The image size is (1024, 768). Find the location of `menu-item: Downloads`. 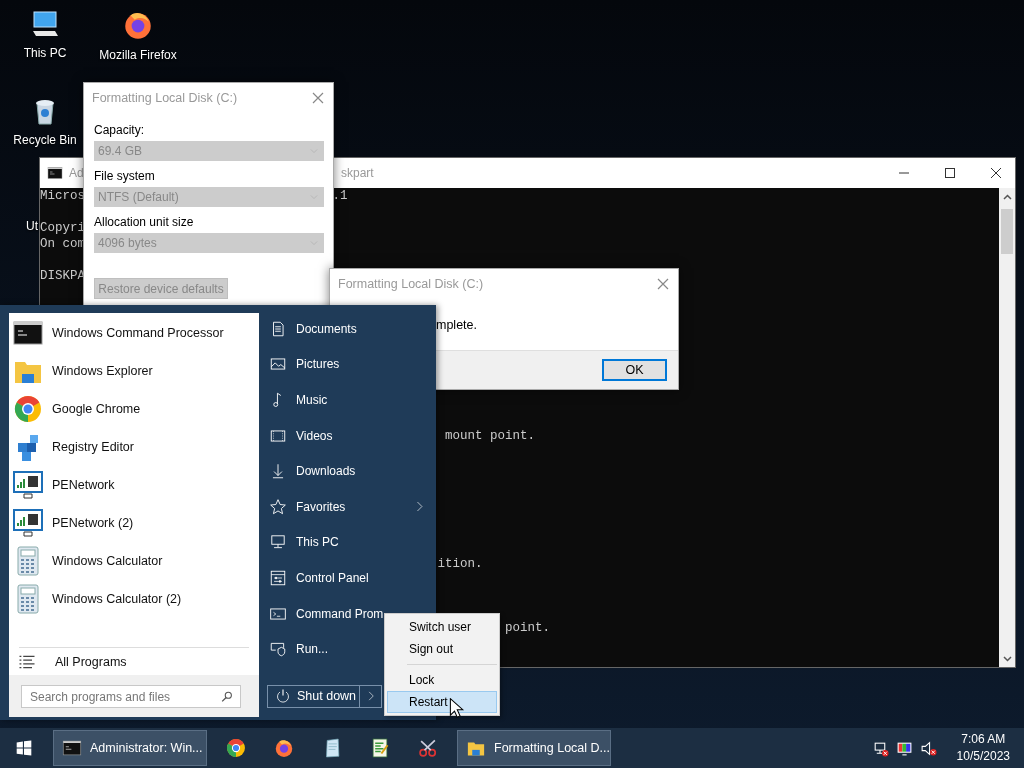

menu-item: Downloads is located at coordinates (344, 471).